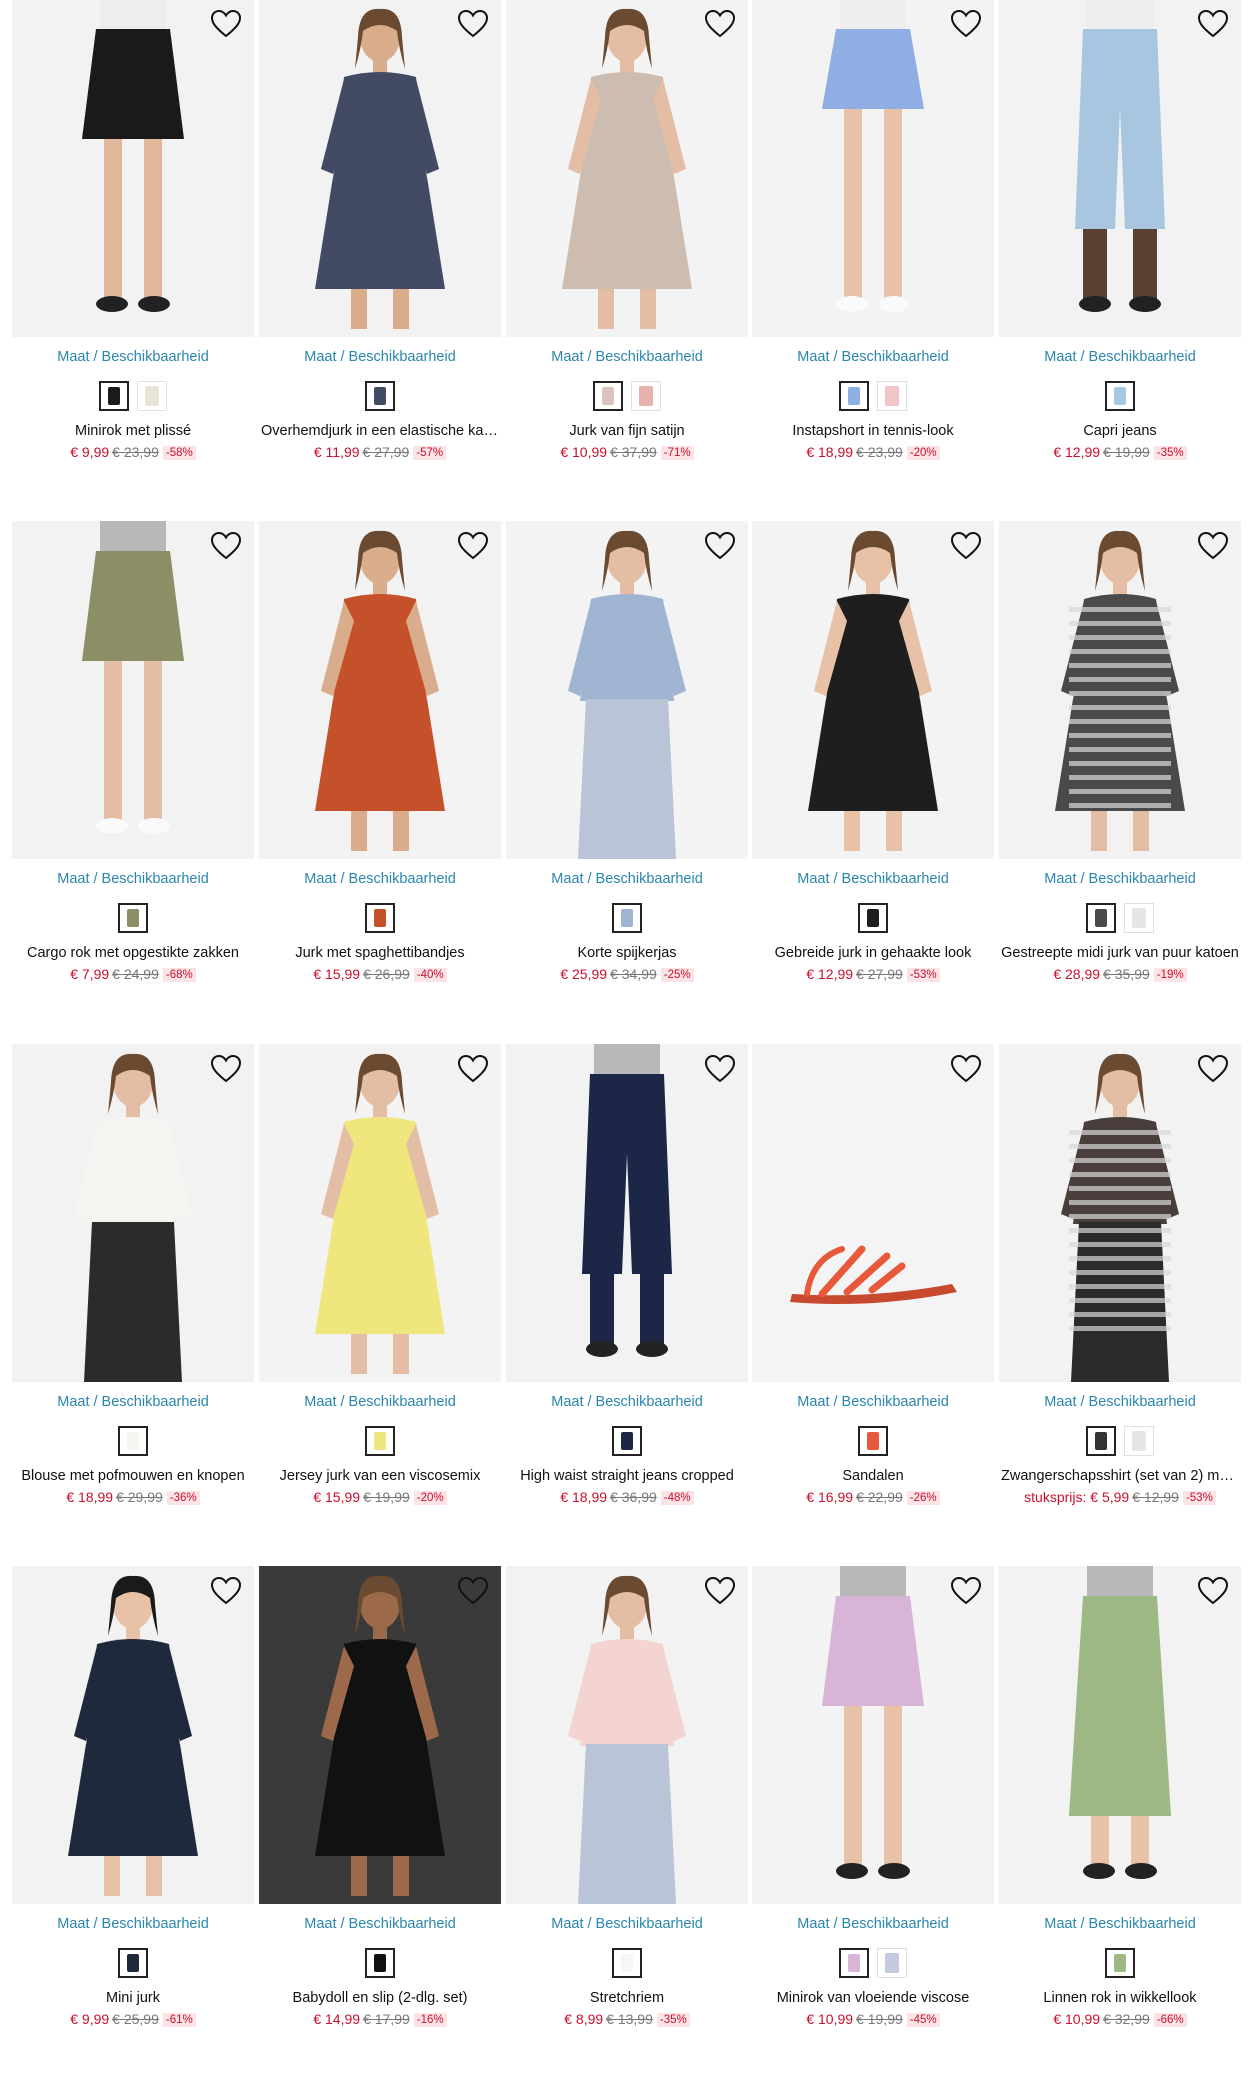 The width and height of the screenshot is (1250, 2082). What do you see at coordinates (1120, 953) in the screenshot?
I see `product-name: Gestreepte midi jurk van puur katoen` at bounding box center [1120, 953].